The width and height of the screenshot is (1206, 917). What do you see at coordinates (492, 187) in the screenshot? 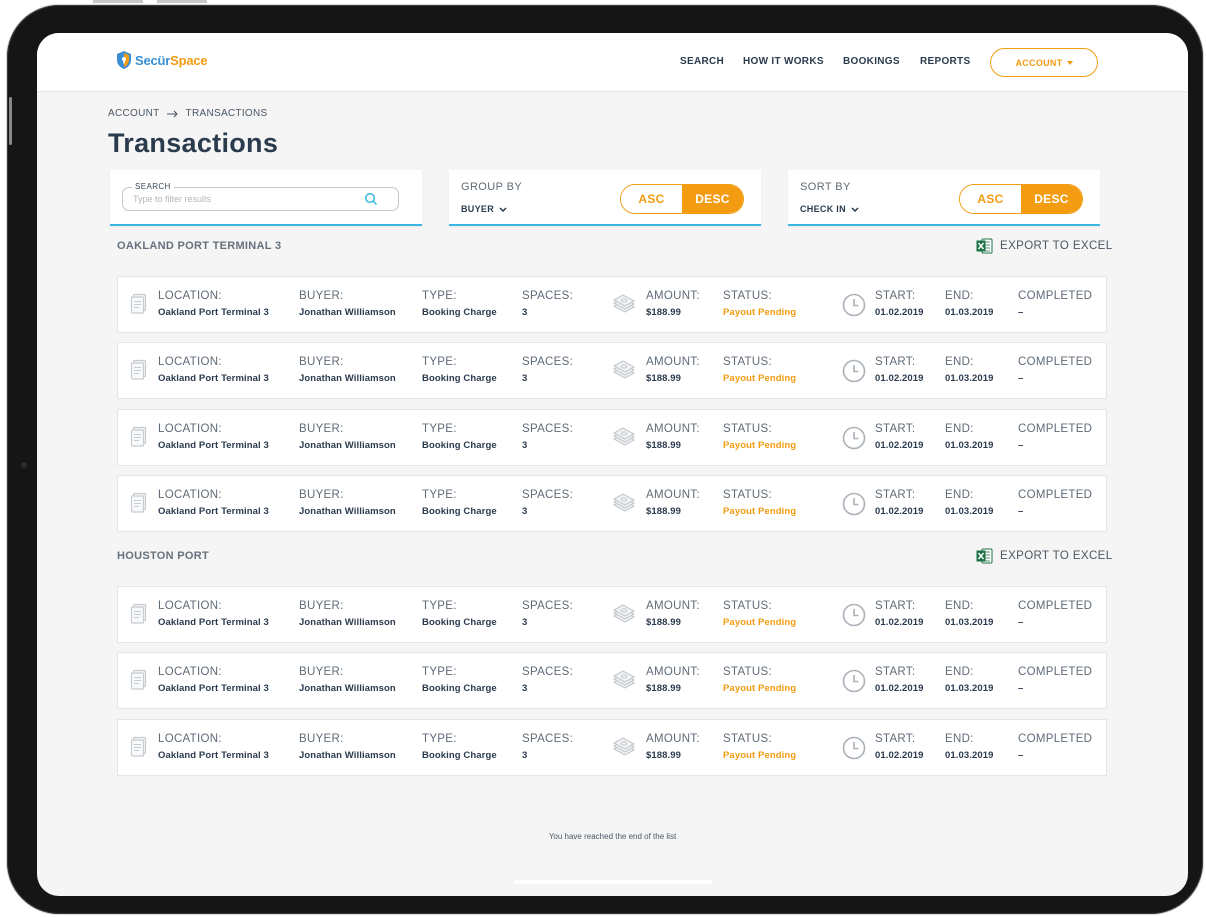
I see `group-by-label: GROUP BY` at bounding box center [492, 187].